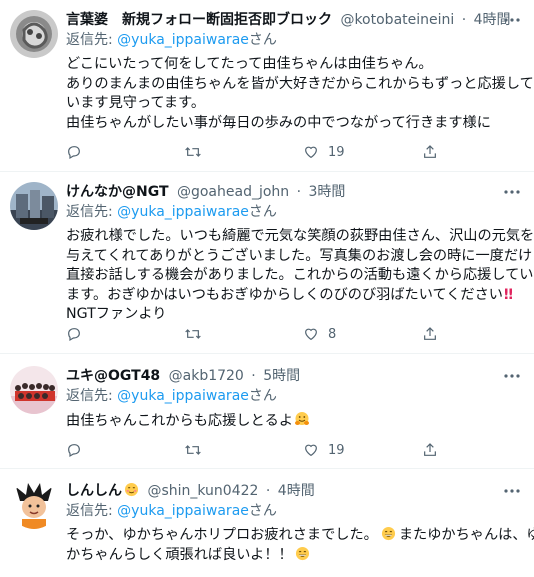 Image resolution: width=534 pixels, height=577 pixels. What do you see at coordinates (466, 535) in the screenshot?
I see `text-segment: またゆかちゃんは、ゆ` at bounding box center [466, 535].